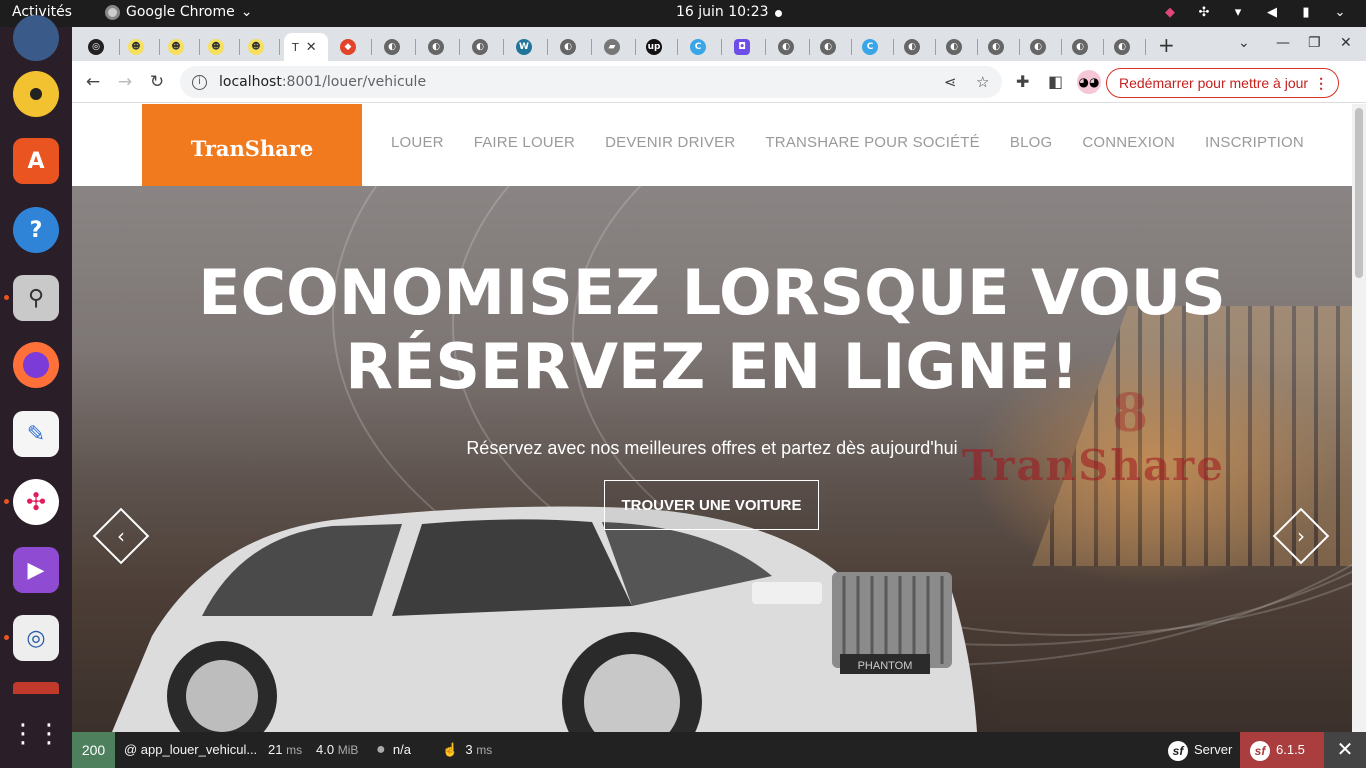 This screenshot has width=1366, height=768. What do you see at coordinates (1022, 81) in the screenshot?
I see `extensions-icon: ✚` at bounding box center [1022, 81].